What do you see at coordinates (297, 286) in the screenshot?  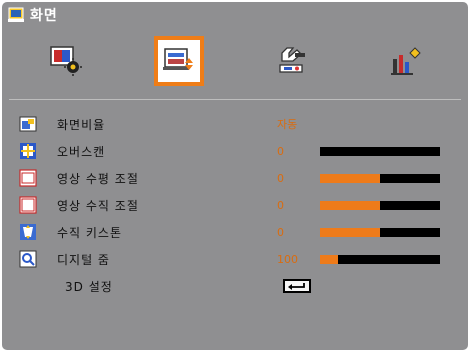 I see `enter-key-icon` at bounding box center [297, 286].